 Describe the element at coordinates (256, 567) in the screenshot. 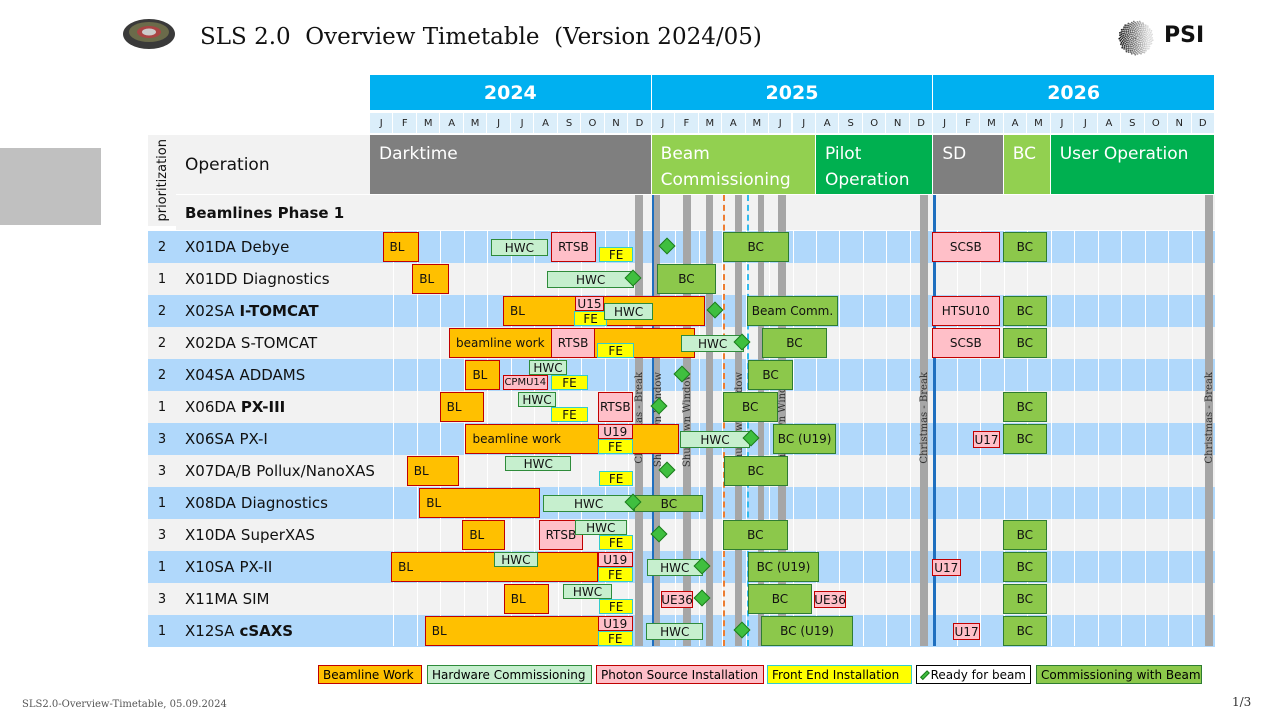

I see `beamline-title: PX-II` at that location.